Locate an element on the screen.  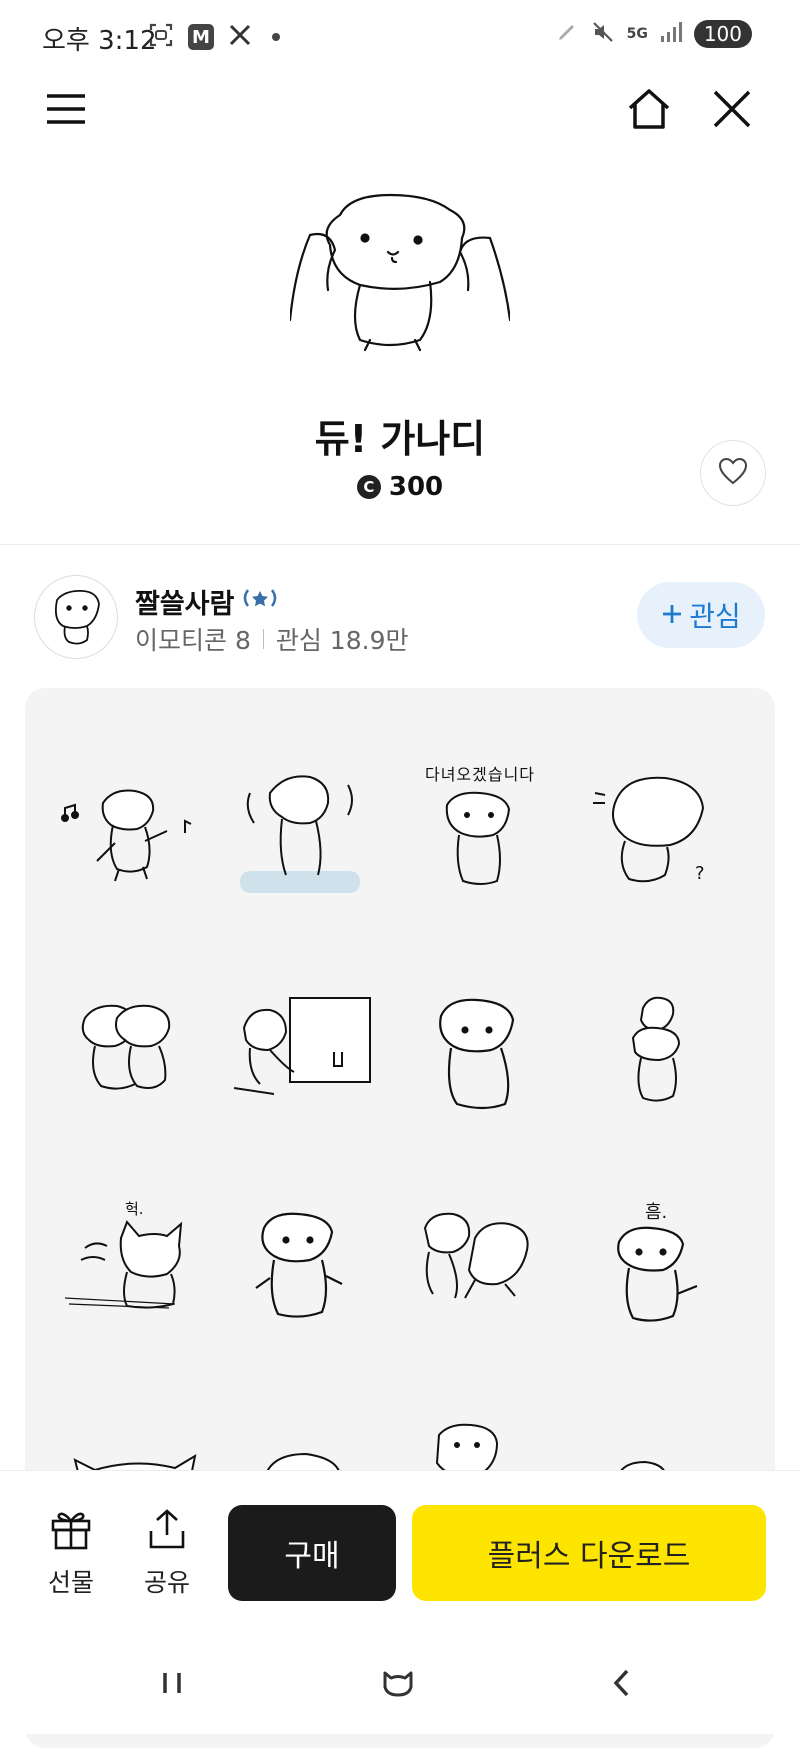
notification-dot-icon is located at coordinates (276, 37).